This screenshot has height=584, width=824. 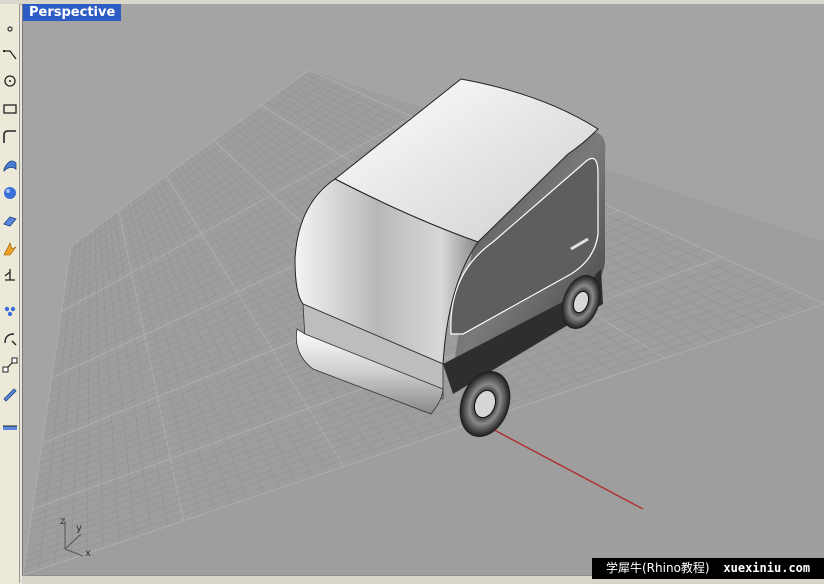 What do you see at coordinates (9, 275) in the screenshot?
I see `dimension-icon` at bounding box center [9, 275].